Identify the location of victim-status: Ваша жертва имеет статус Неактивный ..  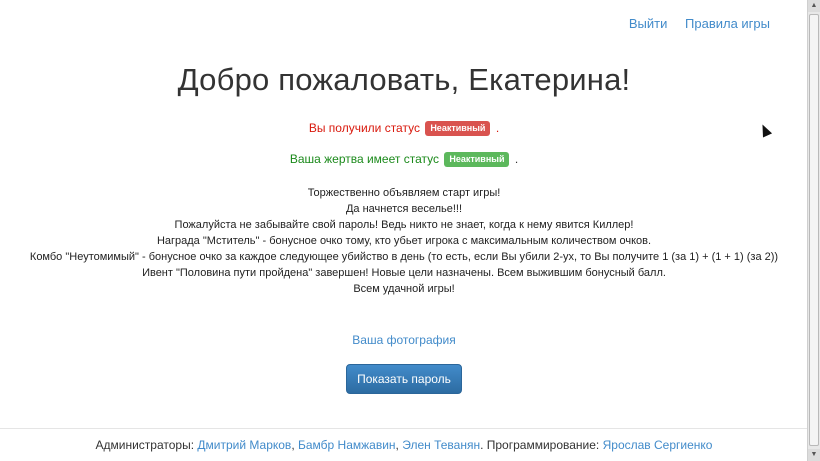
(404, 160).